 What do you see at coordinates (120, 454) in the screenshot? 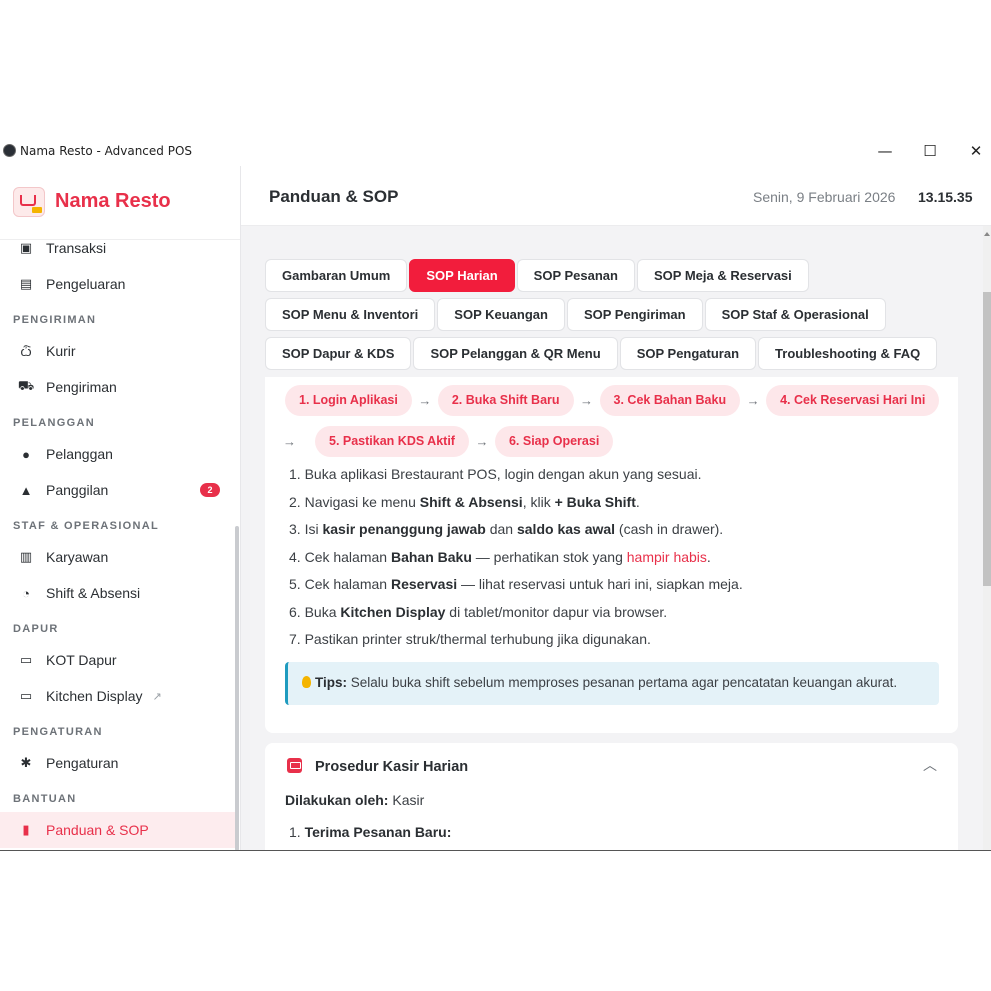
I see `sidebar-item-pelanggan: ● Pelanggan` at bounding box center [120, 454].